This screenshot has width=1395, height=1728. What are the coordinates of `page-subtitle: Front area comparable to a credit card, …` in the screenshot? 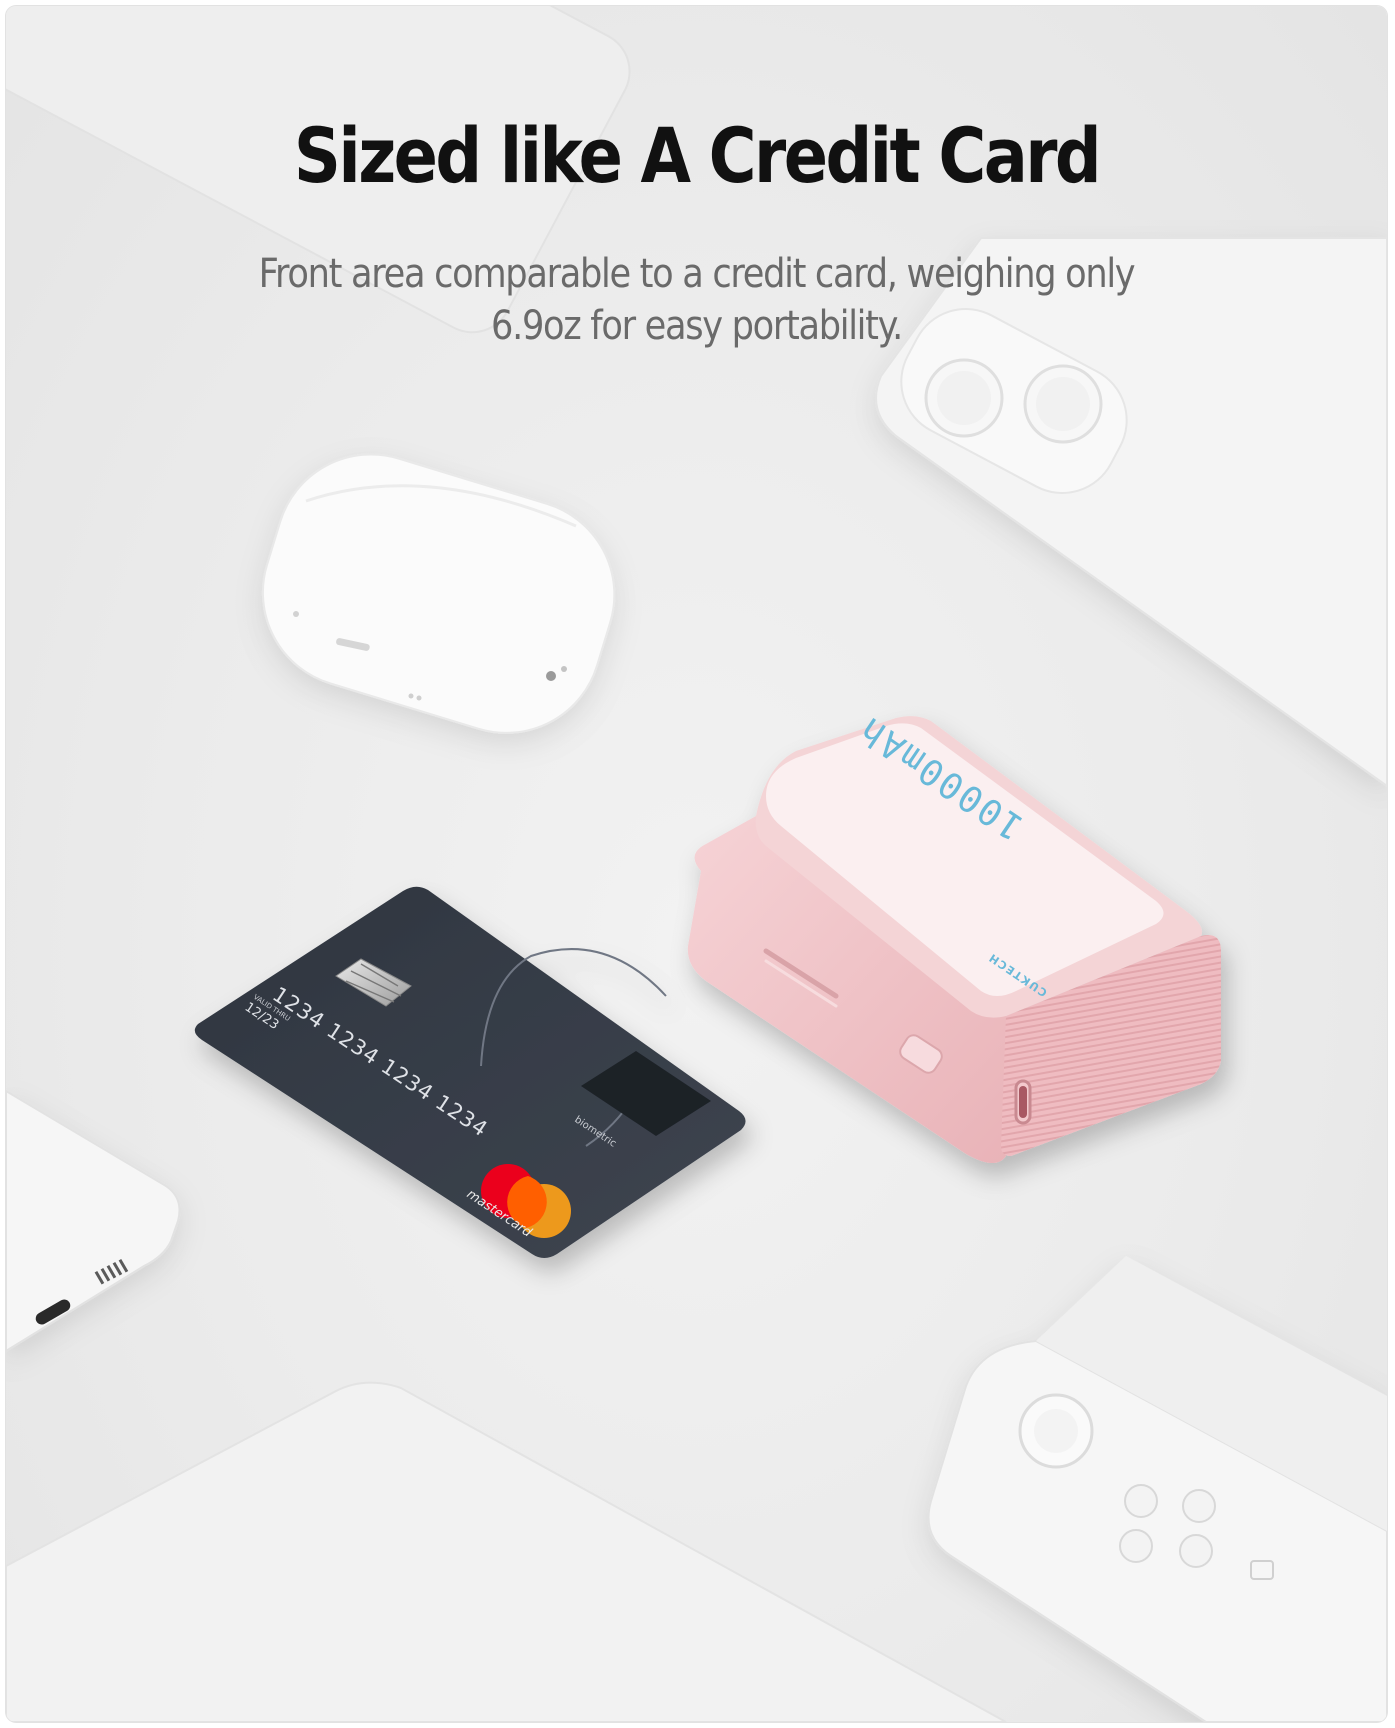 It's located at (697, 300).